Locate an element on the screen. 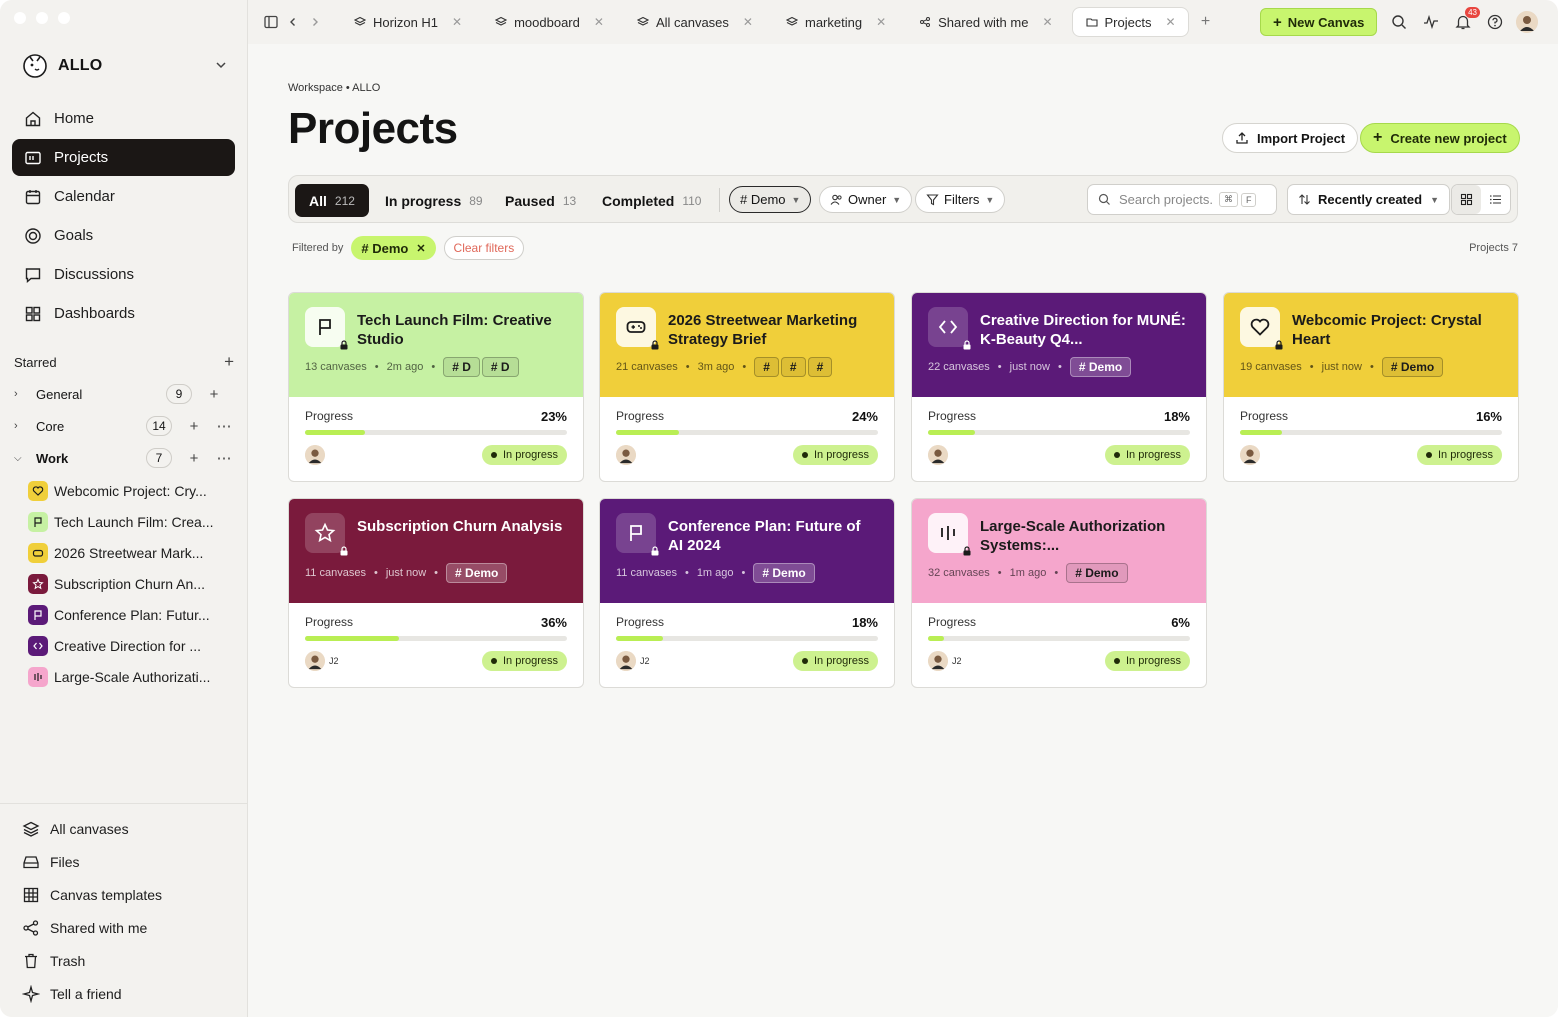 The image size is (1558, 1017). add-starred-icon: + is located at coordinates (229, 362).